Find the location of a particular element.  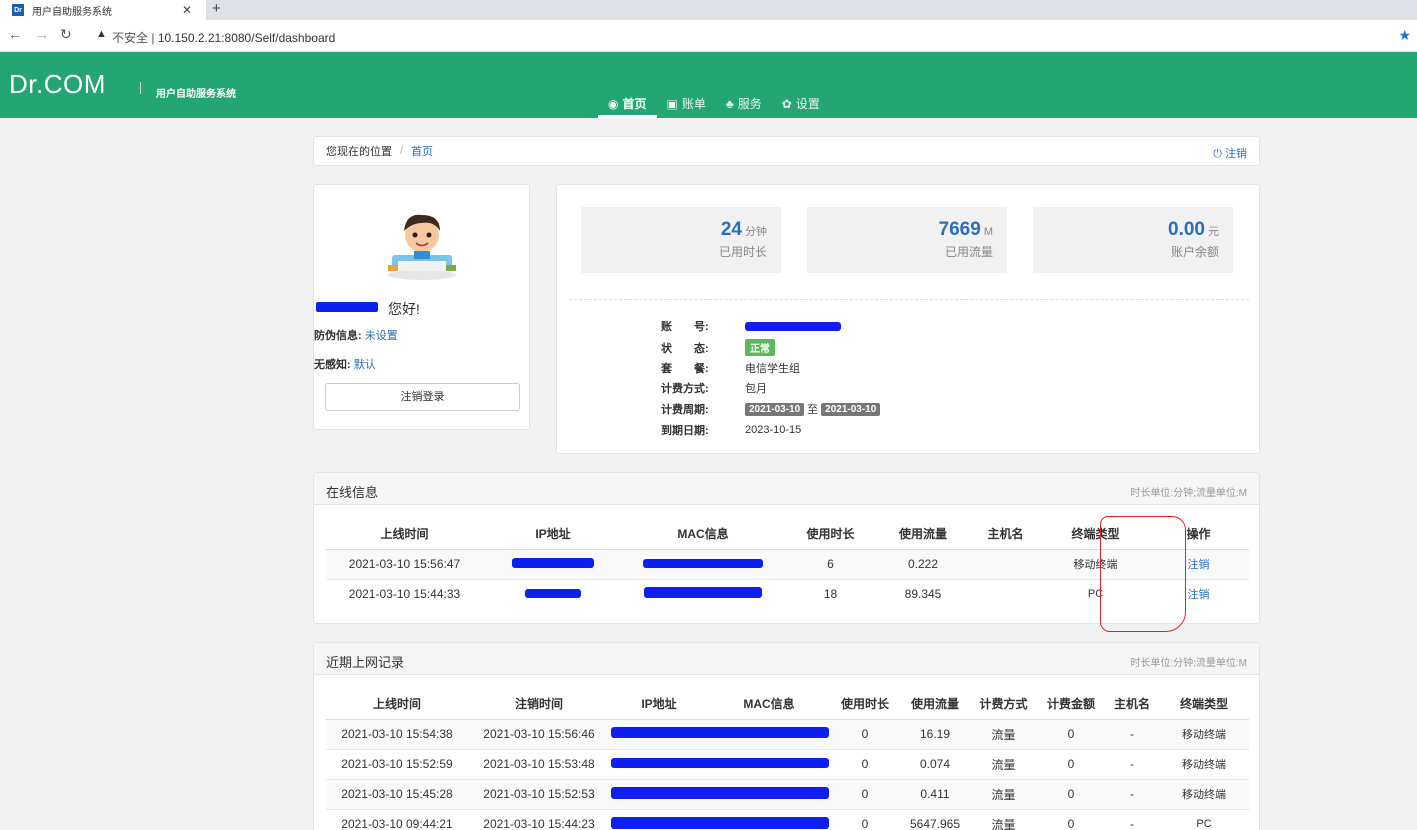

redacted-ip is located at coordinates (553, 594).